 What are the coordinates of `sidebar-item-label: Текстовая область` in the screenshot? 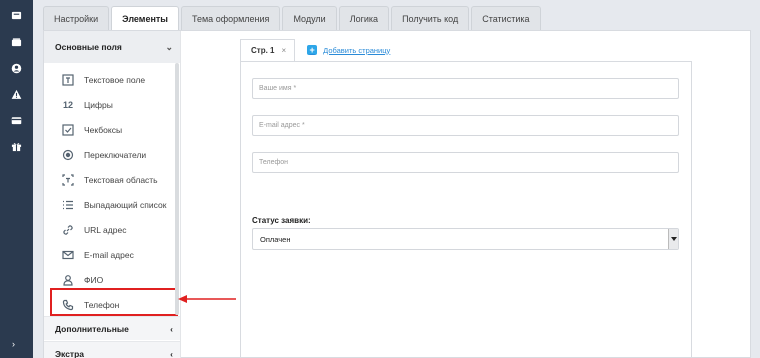 It's located at (121, 179).